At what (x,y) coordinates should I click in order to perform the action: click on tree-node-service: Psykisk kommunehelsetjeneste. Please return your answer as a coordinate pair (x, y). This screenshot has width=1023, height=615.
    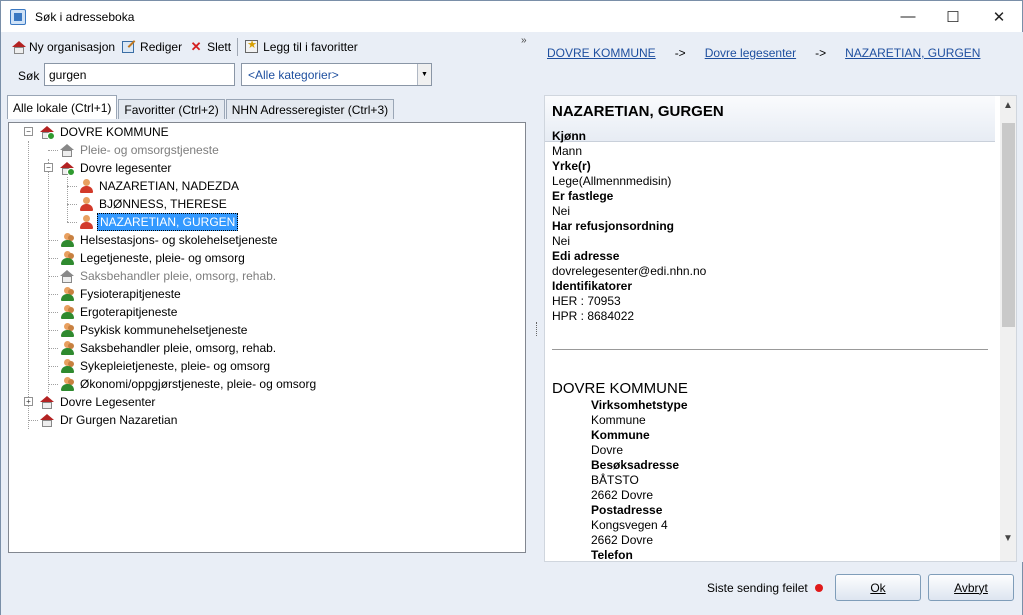
    Looking at the image, I should click on (153, 330).